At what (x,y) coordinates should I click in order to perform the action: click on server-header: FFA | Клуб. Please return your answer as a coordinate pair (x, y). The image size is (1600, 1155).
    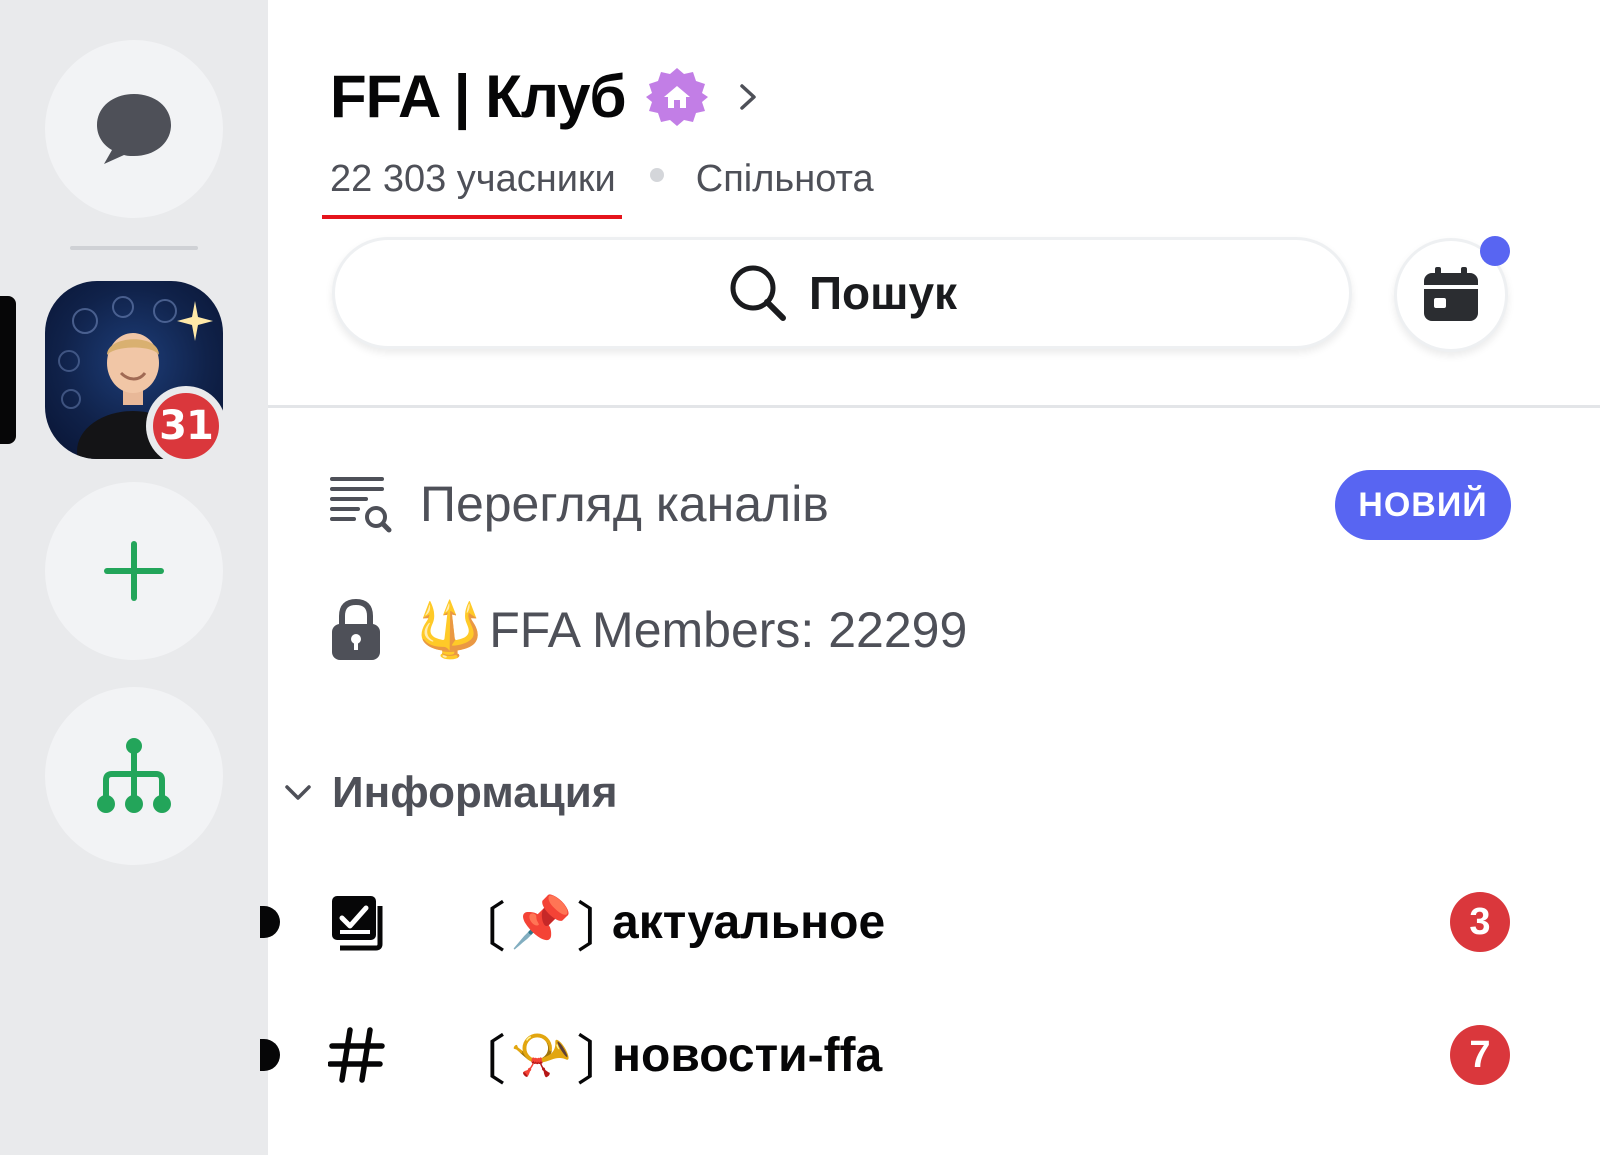
    Looking at the image, I should click on (545, 96).